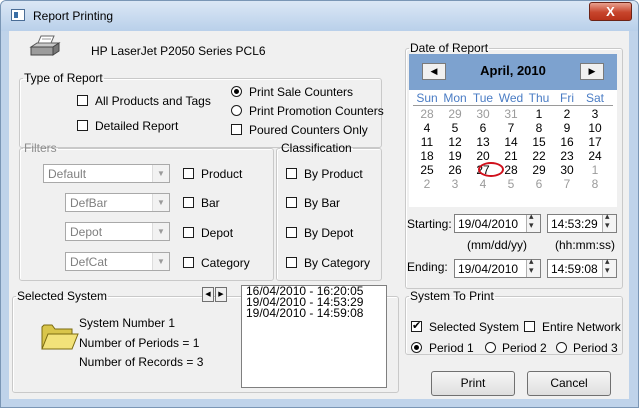 The width and height of the screenshot is (639, 408). Describe the element at coordinates (582, 267) in the screenshot. I see `ending-time-field: 14:59:08` at that location.